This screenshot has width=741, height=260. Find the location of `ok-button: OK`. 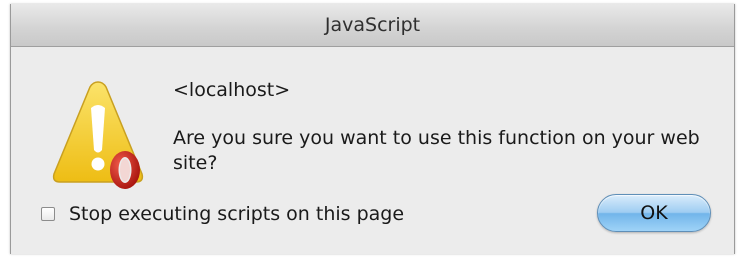

ok-button: OK is located at coordinates (654, 213).